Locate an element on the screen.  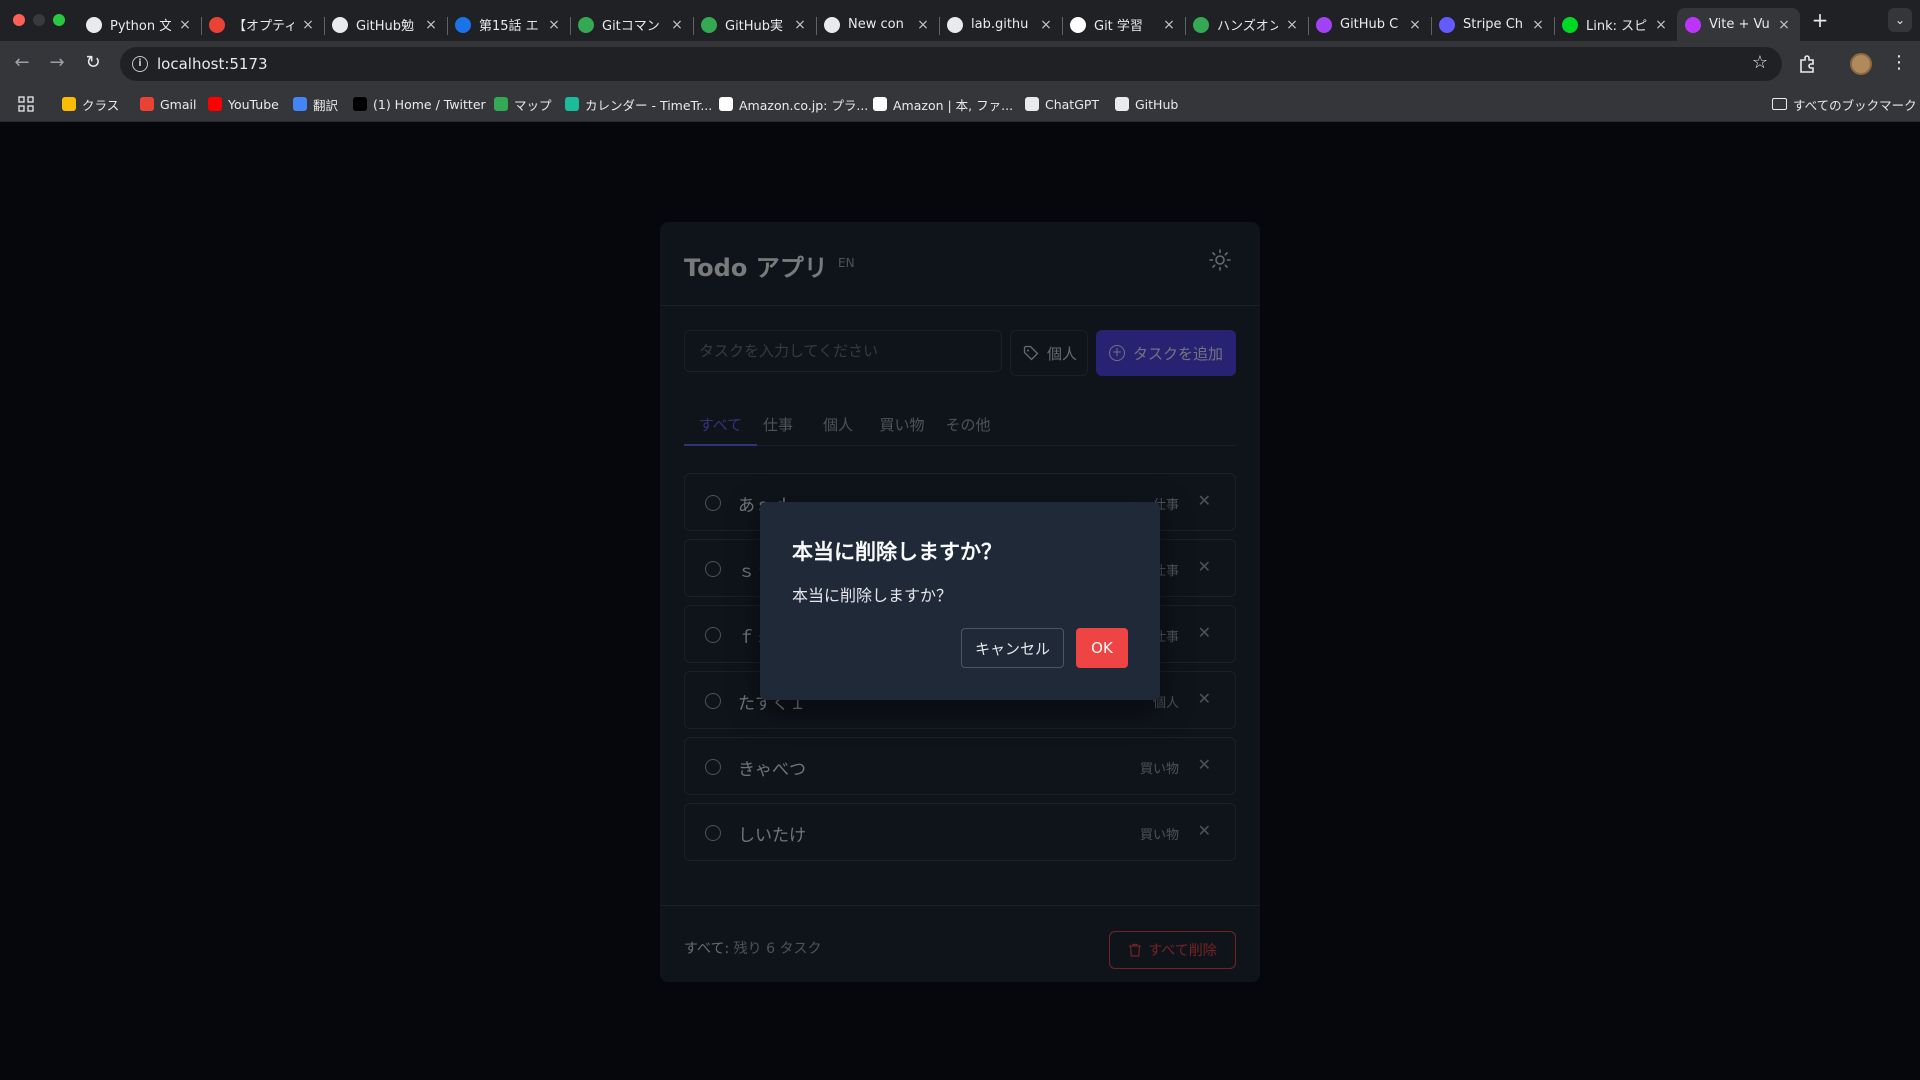
browser-tab: ハンズオン × is located at coordinates (1246, 24).